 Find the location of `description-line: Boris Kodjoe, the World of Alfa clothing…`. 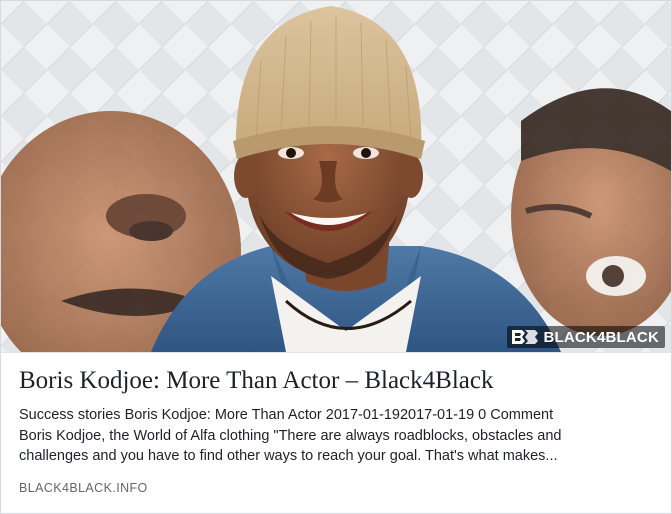

description-line: Boris Kodjoe, the World of Alfa clothing… is located at coordinates (290, 435).